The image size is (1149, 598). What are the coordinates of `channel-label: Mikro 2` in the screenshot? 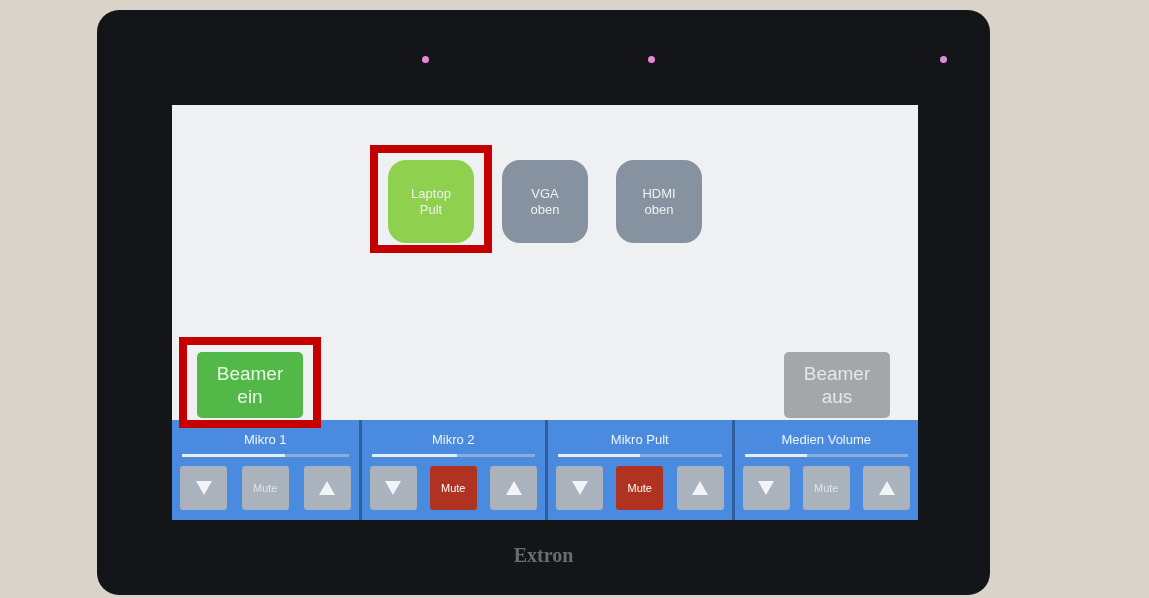 It's located at (453, 440).